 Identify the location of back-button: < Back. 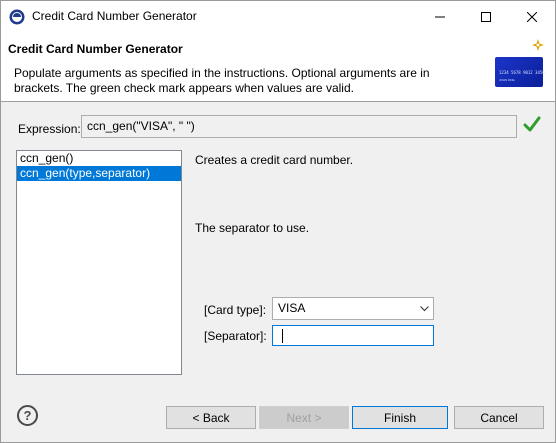
(211, 417).